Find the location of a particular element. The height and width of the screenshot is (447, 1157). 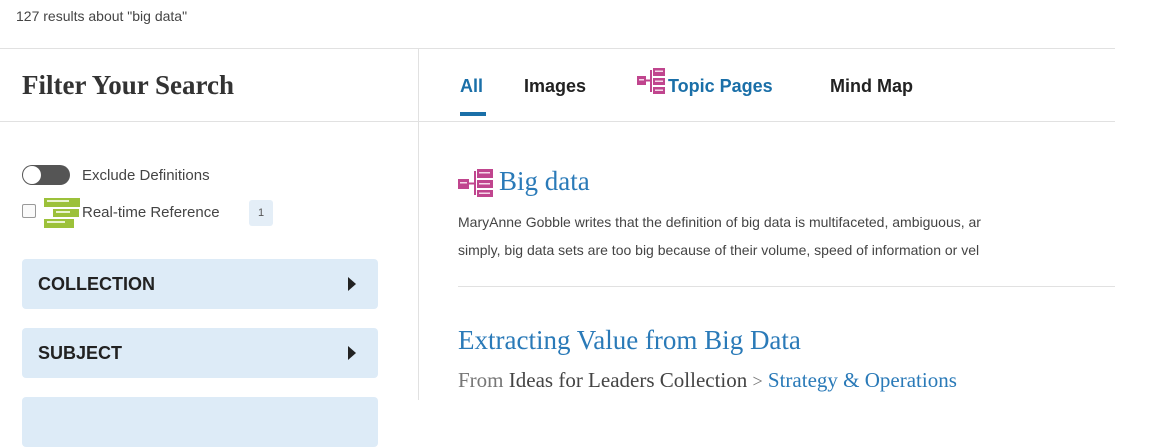

filter-title: Filter Your Search is located at coordinates (128, 85).